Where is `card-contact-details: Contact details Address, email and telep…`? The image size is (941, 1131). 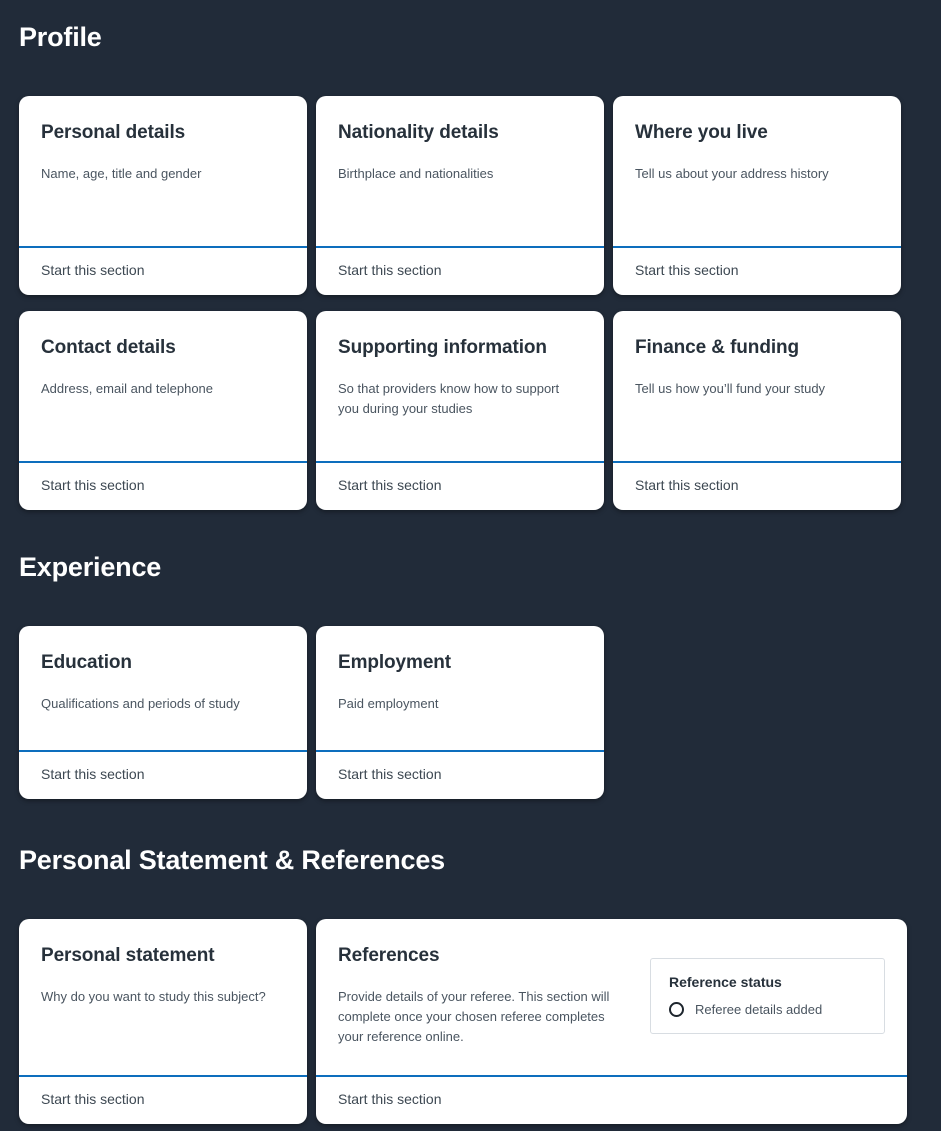 card-contact-details: Contact details Address, email and telep… is located at coordinates (163, 410).